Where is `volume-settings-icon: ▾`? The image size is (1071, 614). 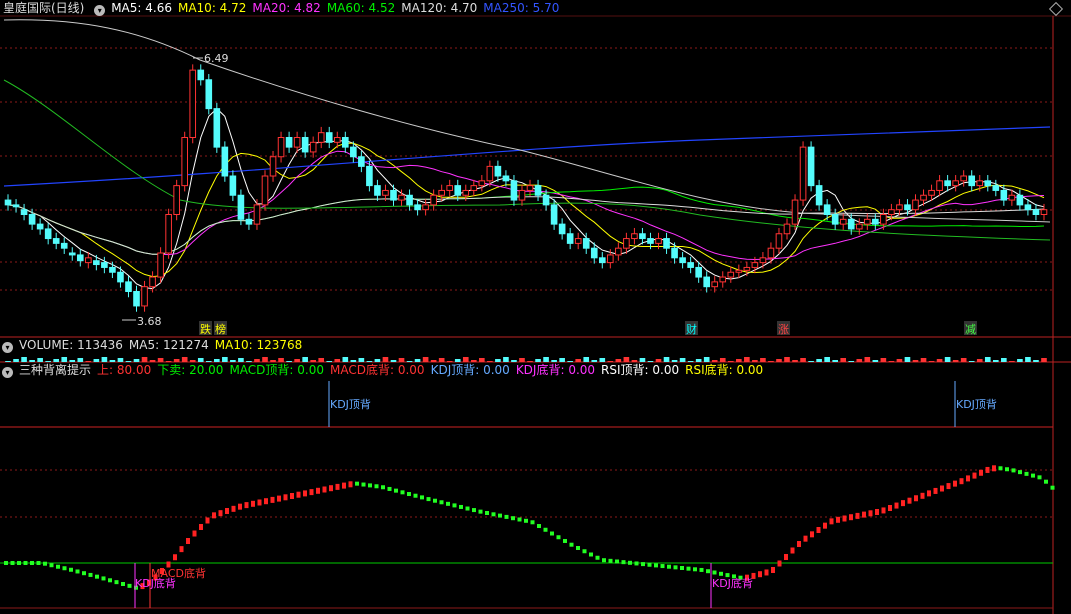
volume-settings-icon: ▾ is located at coordinates (7, 347).